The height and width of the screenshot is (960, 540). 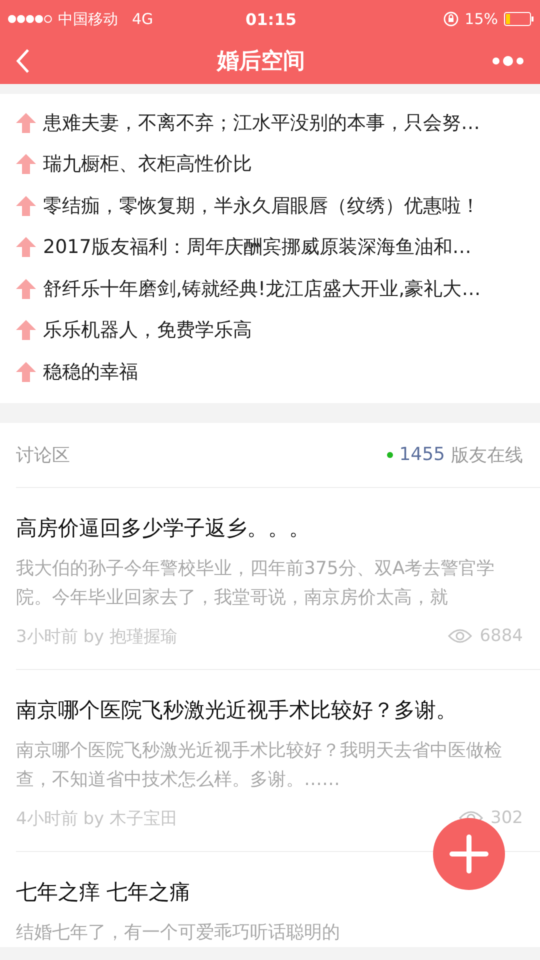 What do you see at coordinates (97, 819) in the screenshot?
I see `post-meta: 4小时前 by 木子宝田` at bounding box center [97, 819].